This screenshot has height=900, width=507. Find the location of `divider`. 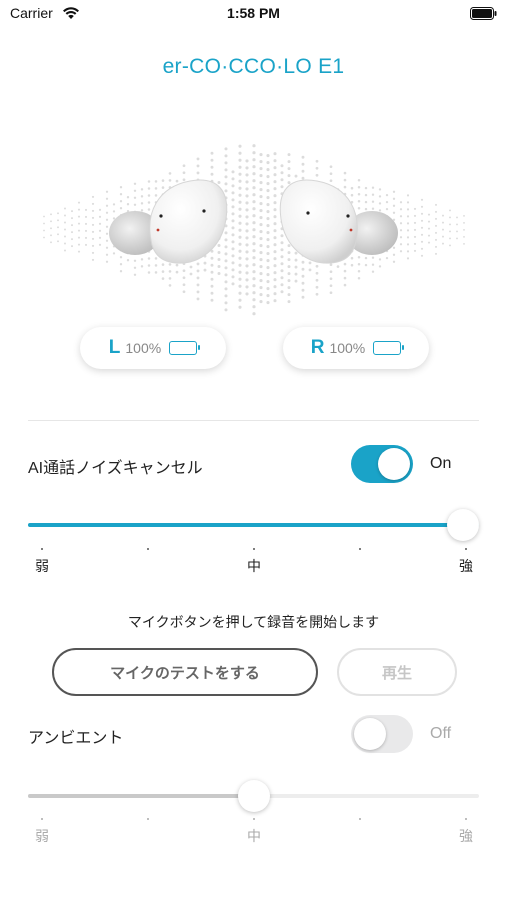

divider is located at coordinates (253, 420).